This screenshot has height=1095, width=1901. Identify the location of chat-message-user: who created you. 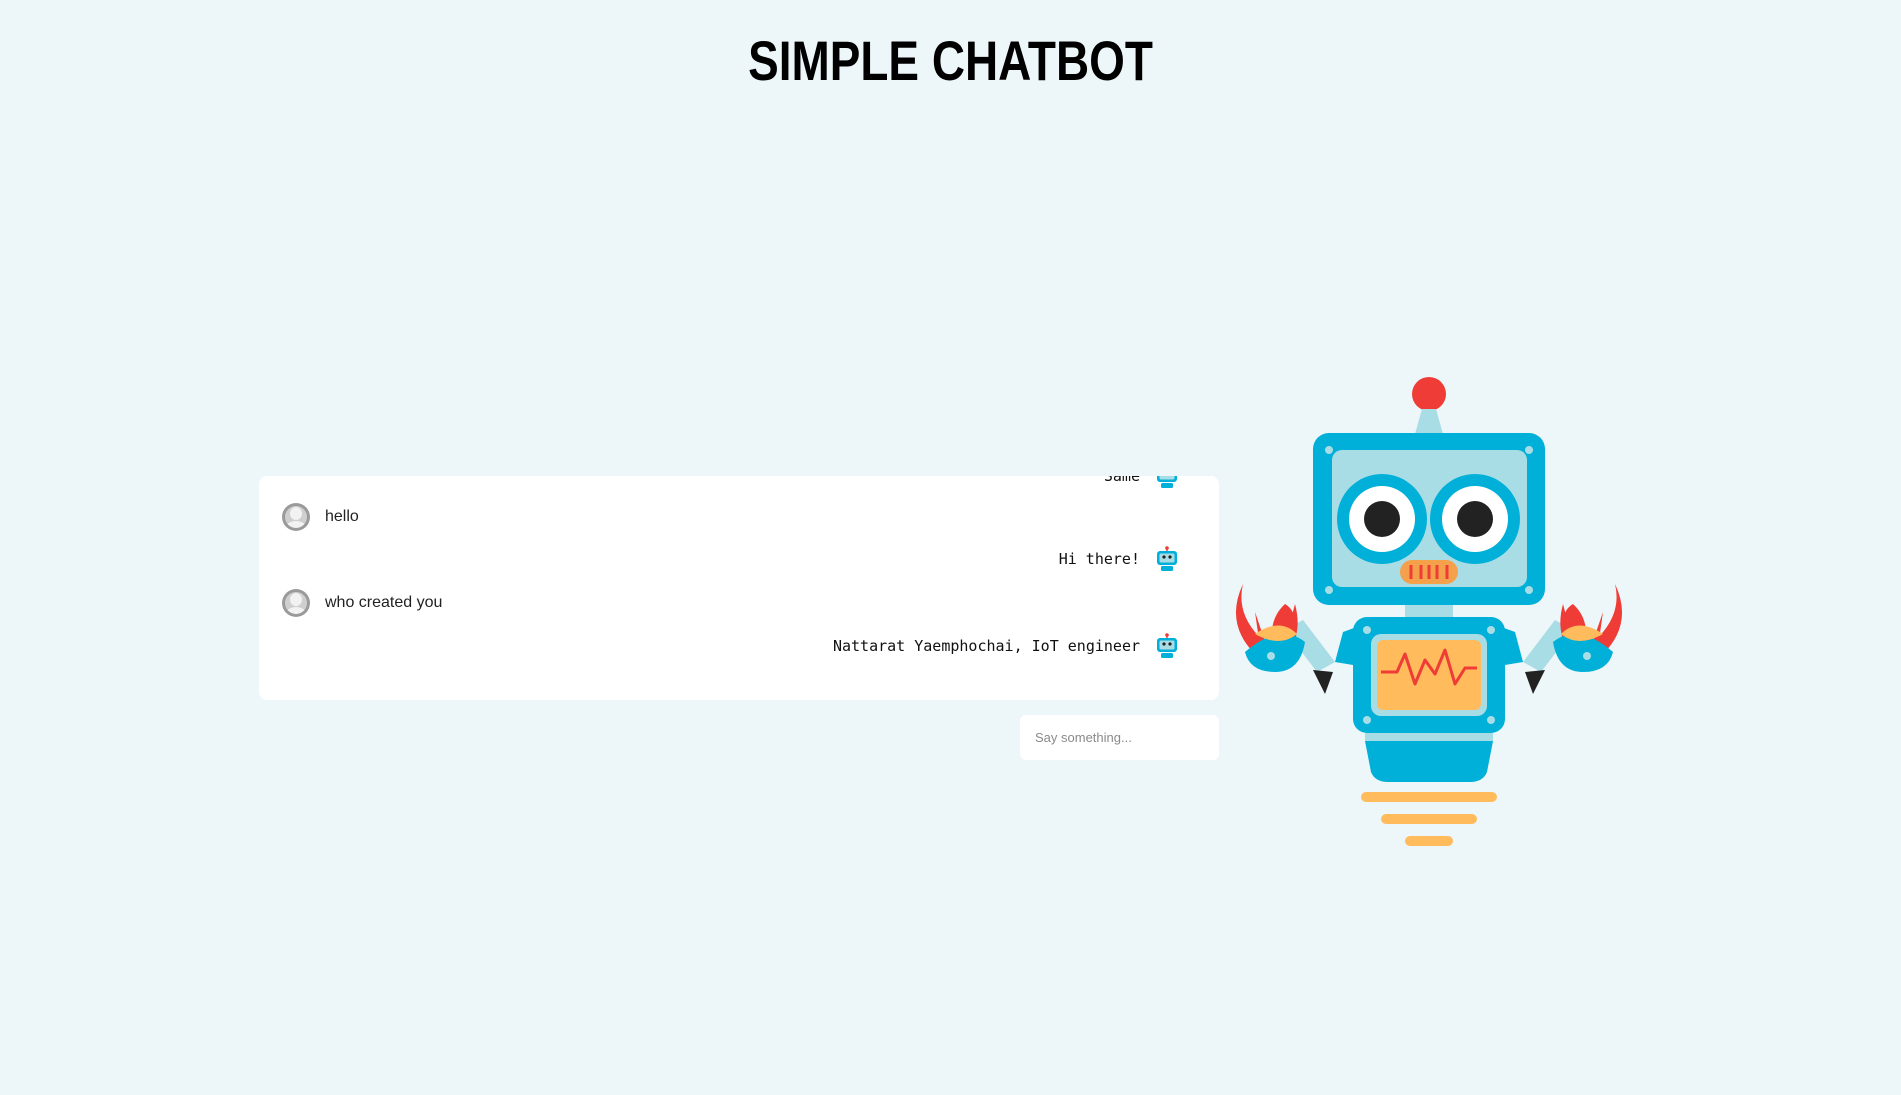
(362, 603).